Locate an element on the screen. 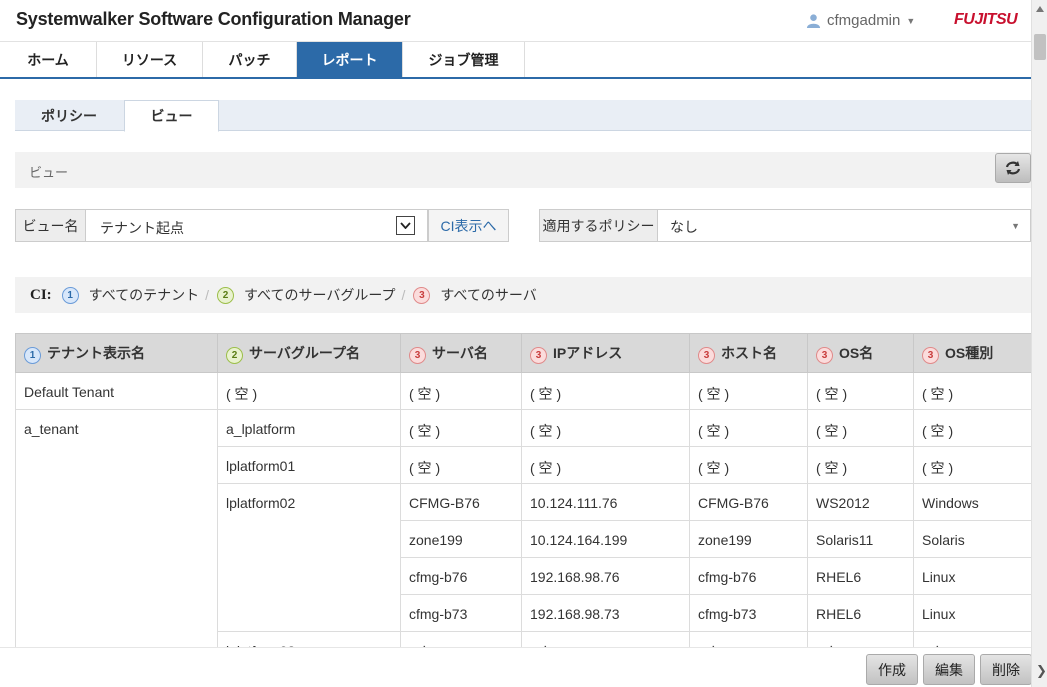 This screenshot has height=687, width=1047. create-button: 作成 is located at coordinates (892, 669).